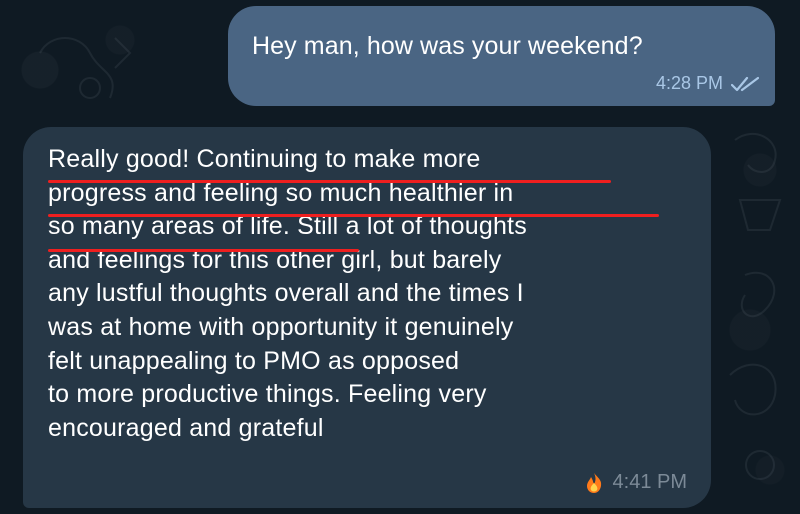 This screenshot has width=800, height=514. I want to click on outgoing-message-bubble: Hey man, how was your weekend? 4:28 PM, so click(501, 56).